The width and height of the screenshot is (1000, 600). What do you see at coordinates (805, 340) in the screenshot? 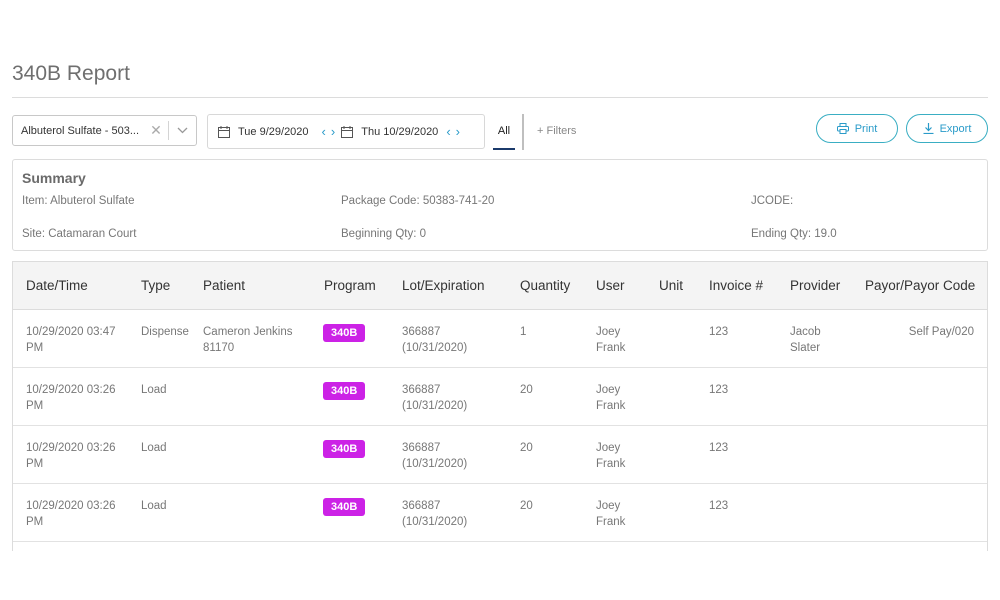
I see `cell-provider: Jacob Slater` at bounding box center [805, 340].